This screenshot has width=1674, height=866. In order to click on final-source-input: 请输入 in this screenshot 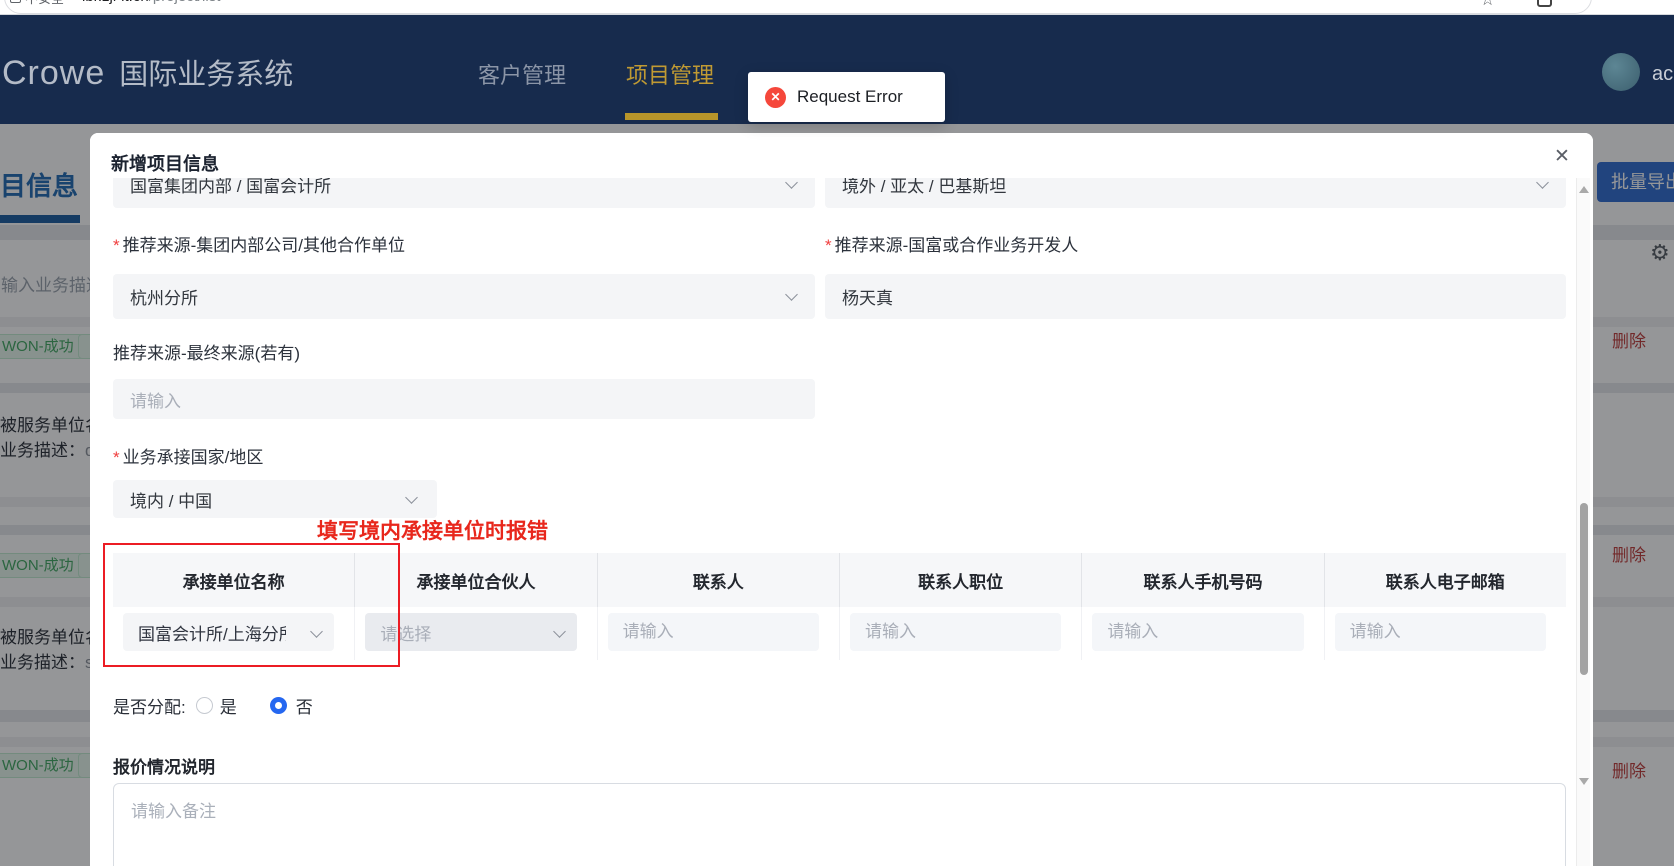, I will do `click(464, 399)`.